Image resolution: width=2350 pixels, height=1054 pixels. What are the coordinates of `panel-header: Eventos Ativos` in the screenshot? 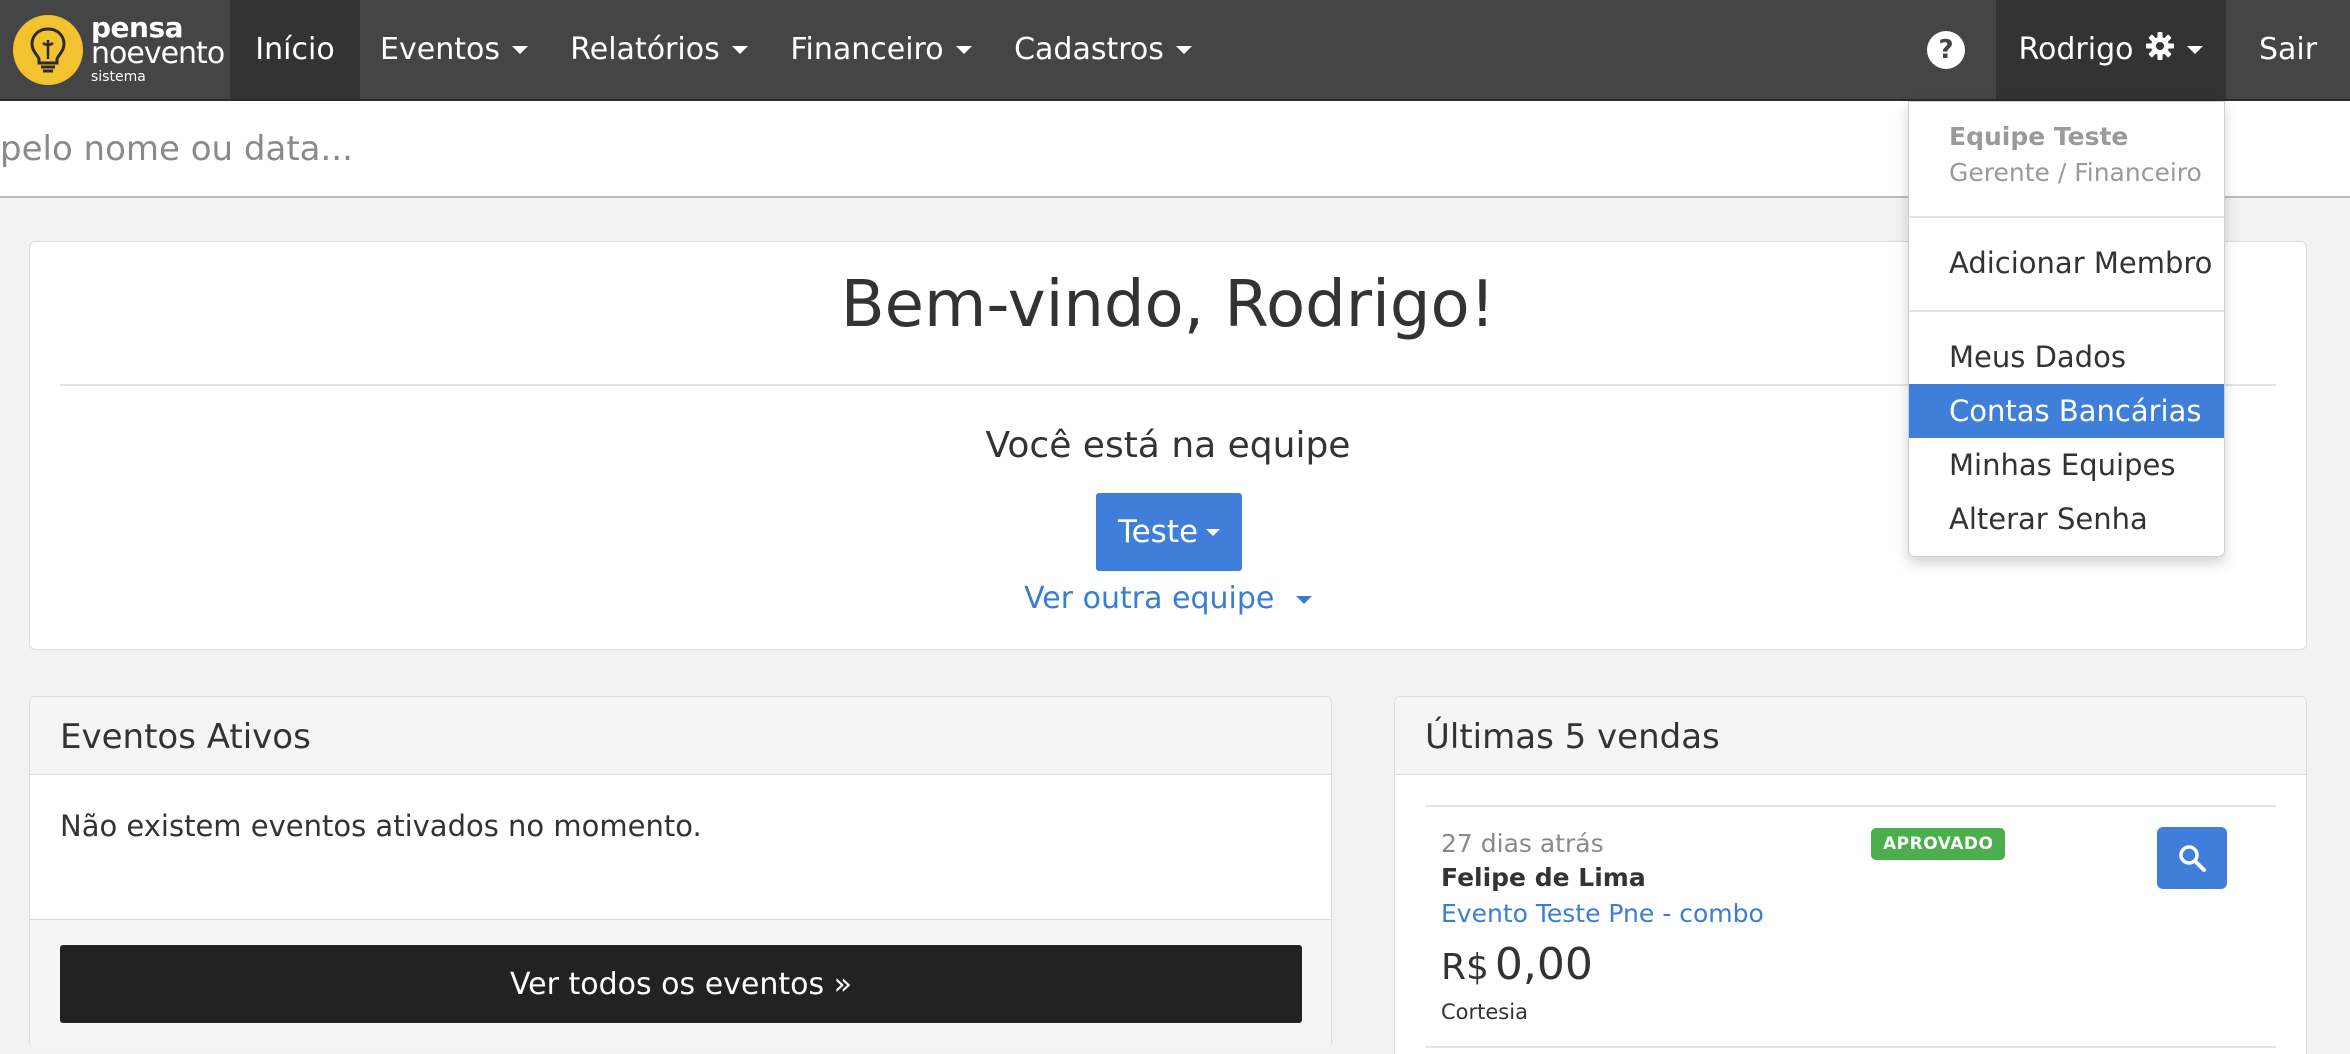 It's located at (680, 736).